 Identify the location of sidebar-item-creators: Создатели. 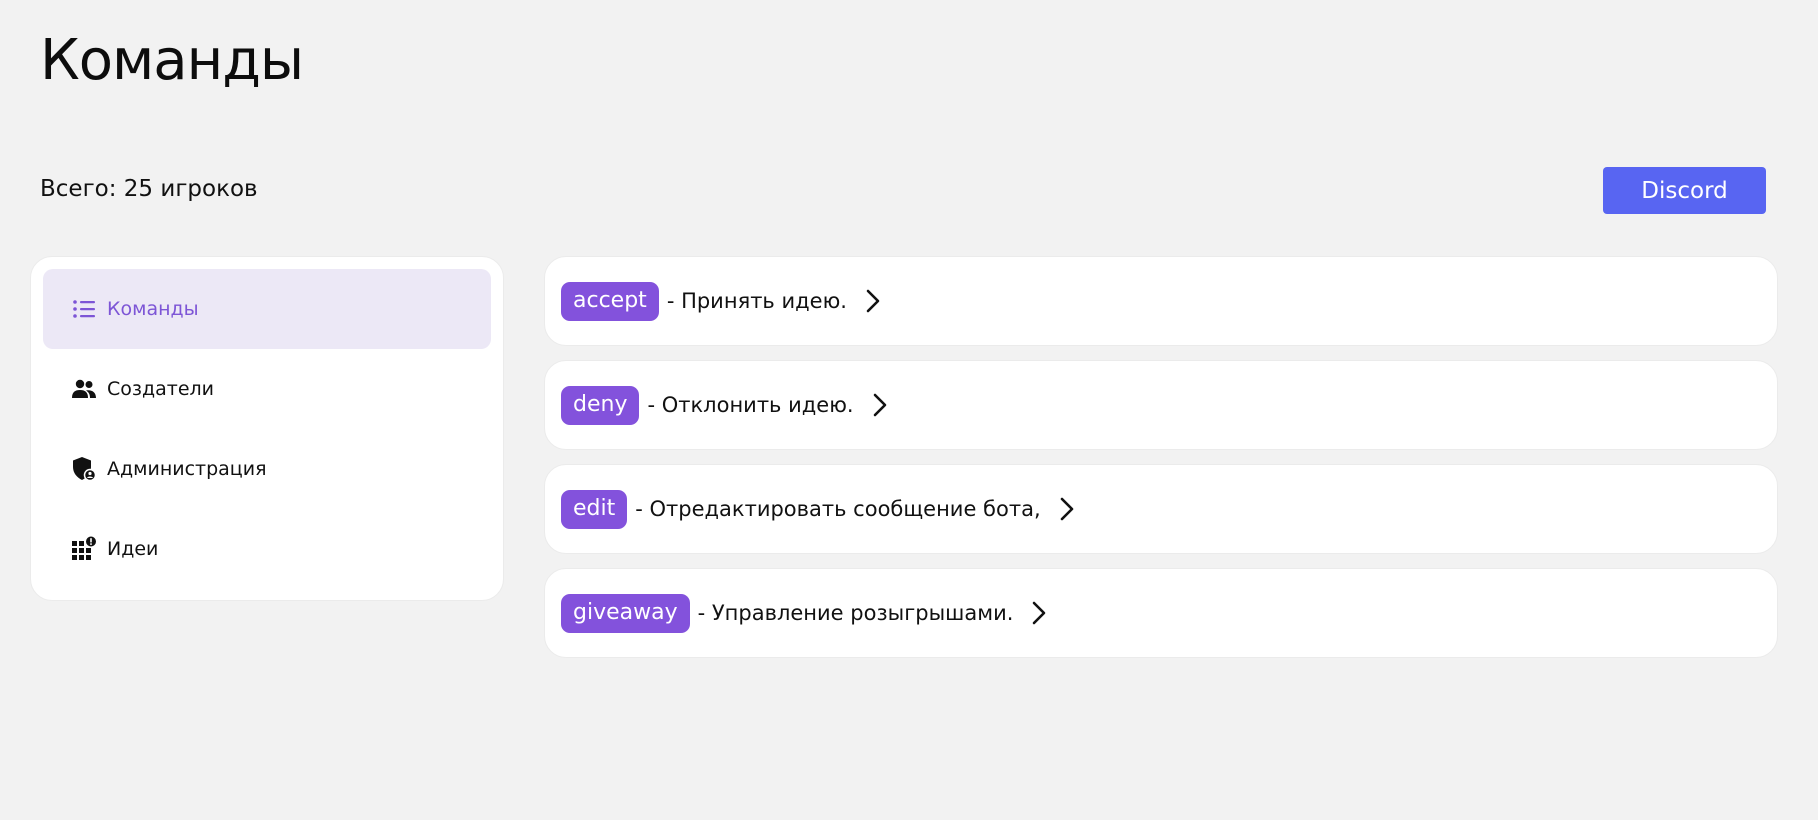
(267, 389).